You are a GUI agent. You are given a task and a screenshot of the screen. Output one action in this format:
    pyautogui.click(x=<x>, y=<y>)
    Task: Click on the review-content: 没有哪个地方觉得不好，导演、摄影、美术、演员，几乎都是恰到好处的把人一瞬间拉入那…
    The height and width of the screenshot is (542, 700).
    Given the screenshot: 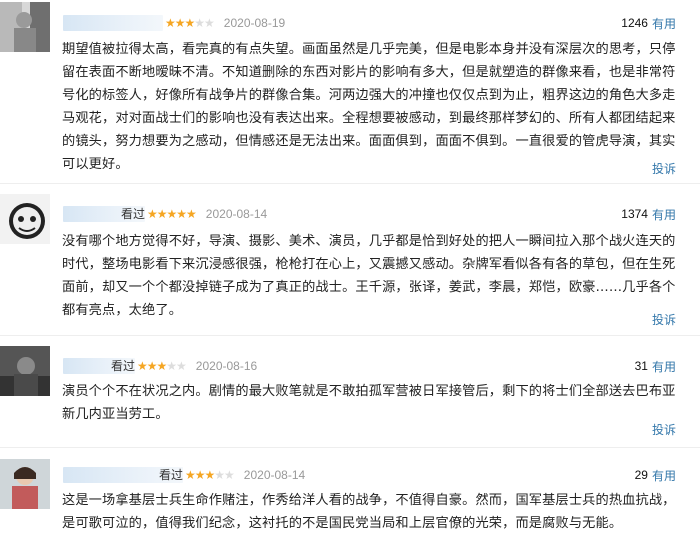 What is the action you would take?
    pyautogui.click(x=369, y=276)
    